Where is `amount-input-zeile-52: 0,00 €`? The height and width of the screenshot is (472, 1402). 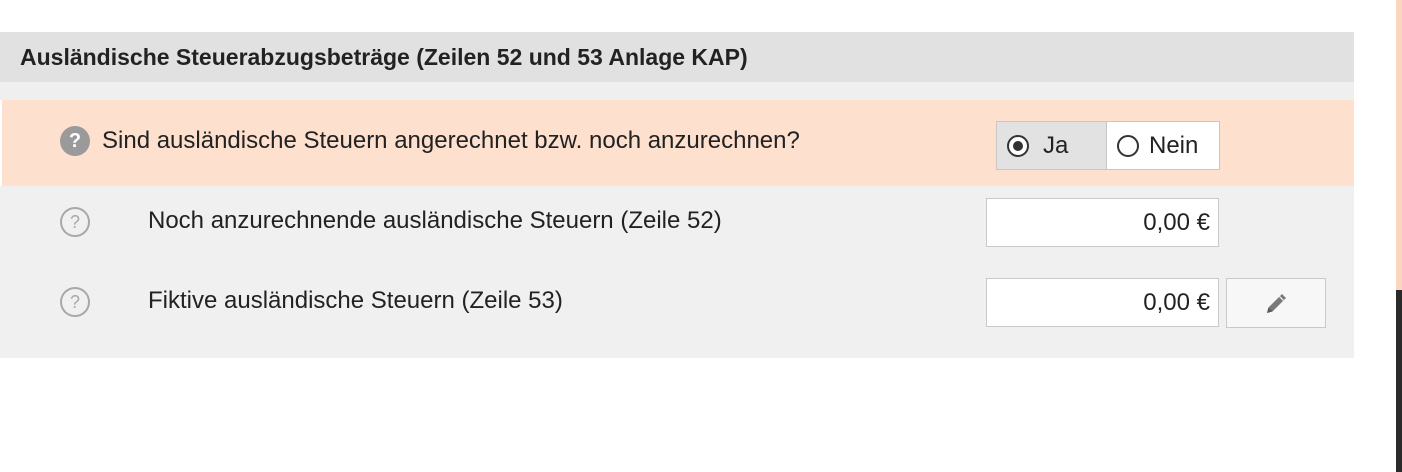 amount-input-zeile-52: 0,00 € is located at coordinates (1102, 222).